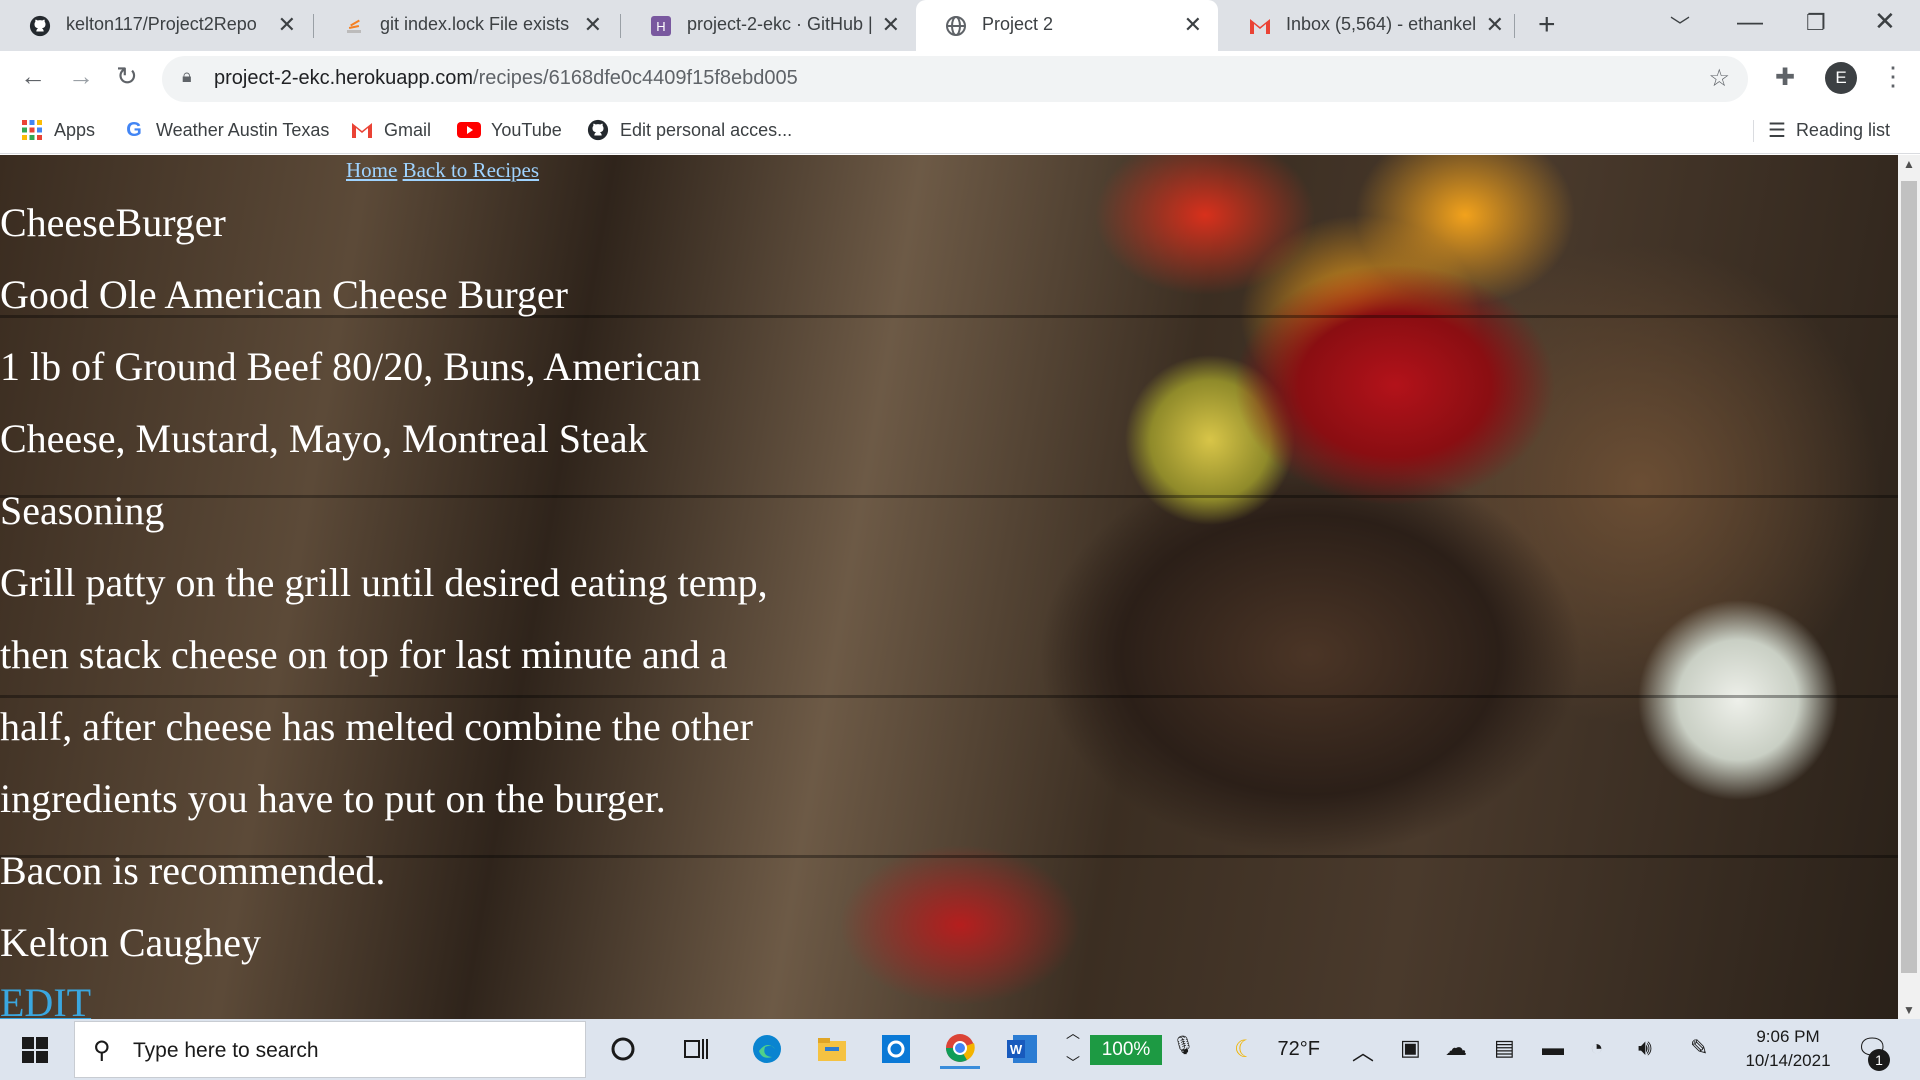 The height and width of the screenshot is (1080, 1920). I want to click on youtube-icon, so click(469, 130).